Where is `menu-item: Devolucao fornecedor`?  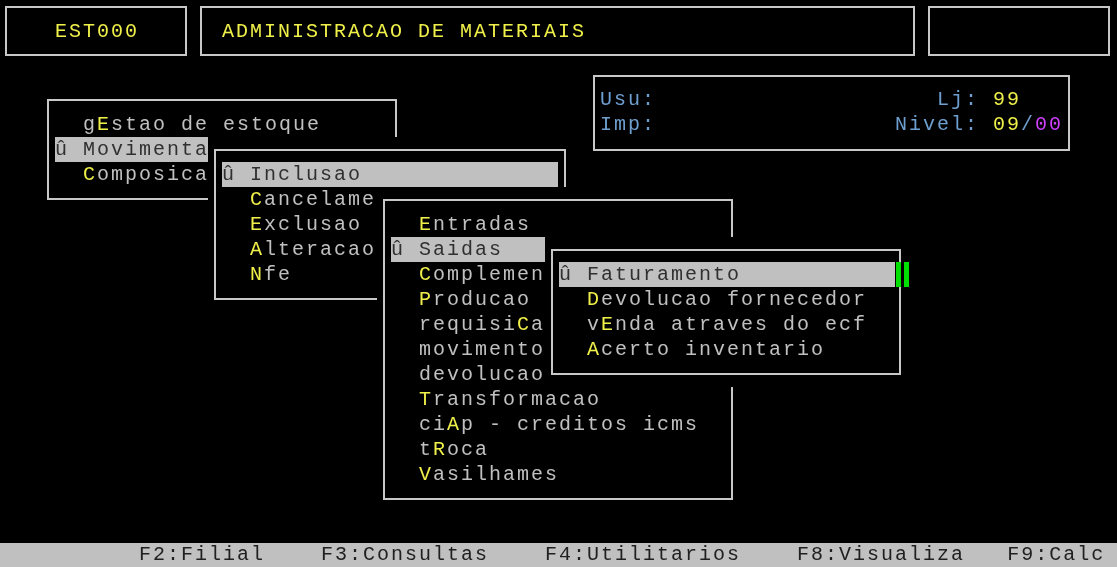 menu-item: Devolucao fornecedor is located at coordinates (727, 299).